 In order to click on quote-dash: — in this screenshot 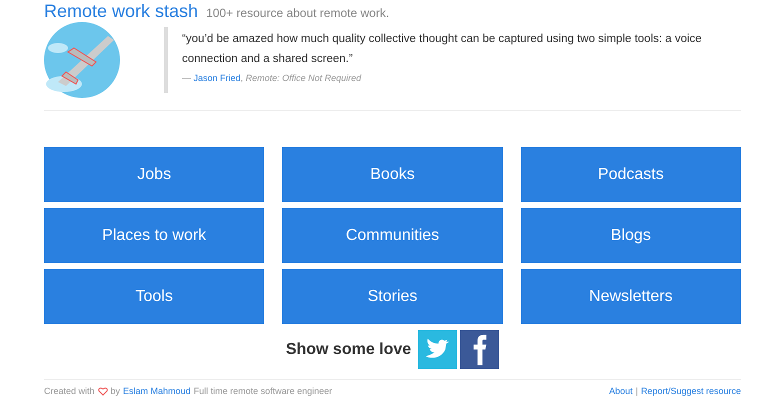, I will do `click(187, 78)`.